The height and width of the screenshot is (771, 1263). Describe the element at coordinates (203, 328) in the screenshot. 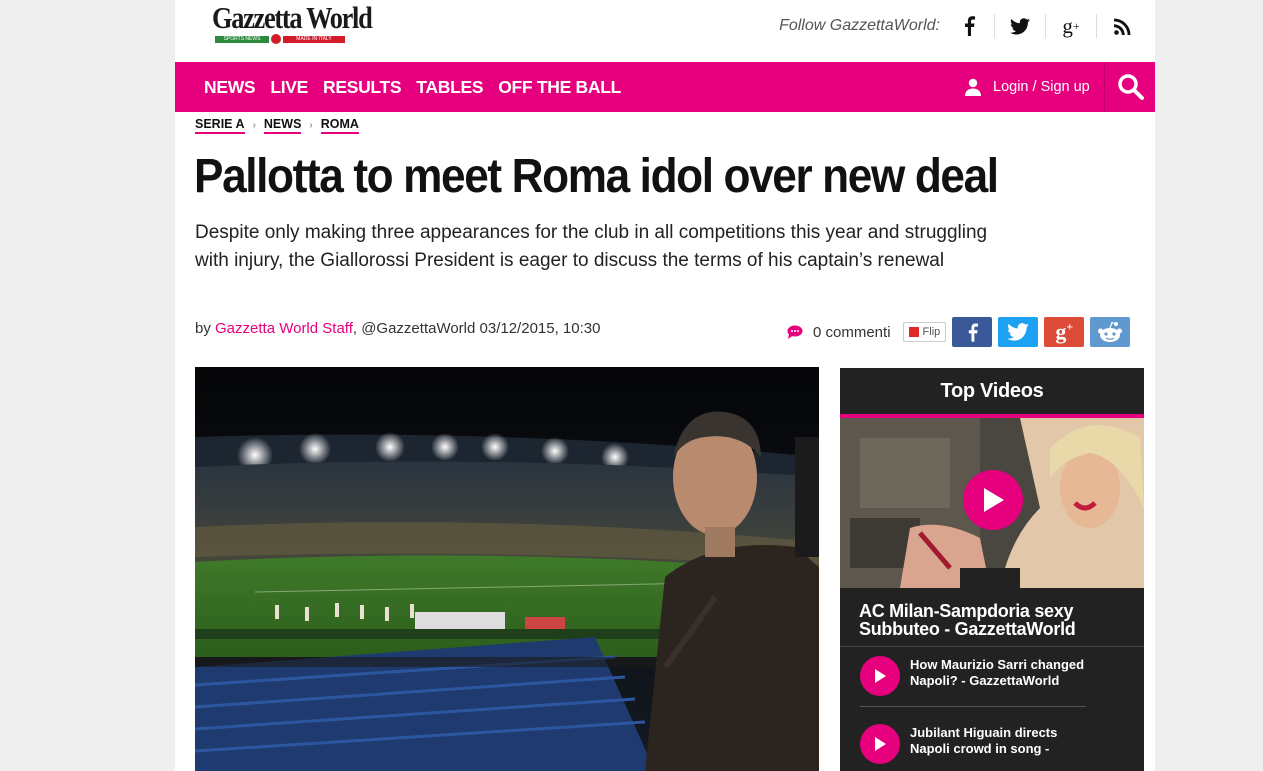

I see `byline-prefix: by` at that location.